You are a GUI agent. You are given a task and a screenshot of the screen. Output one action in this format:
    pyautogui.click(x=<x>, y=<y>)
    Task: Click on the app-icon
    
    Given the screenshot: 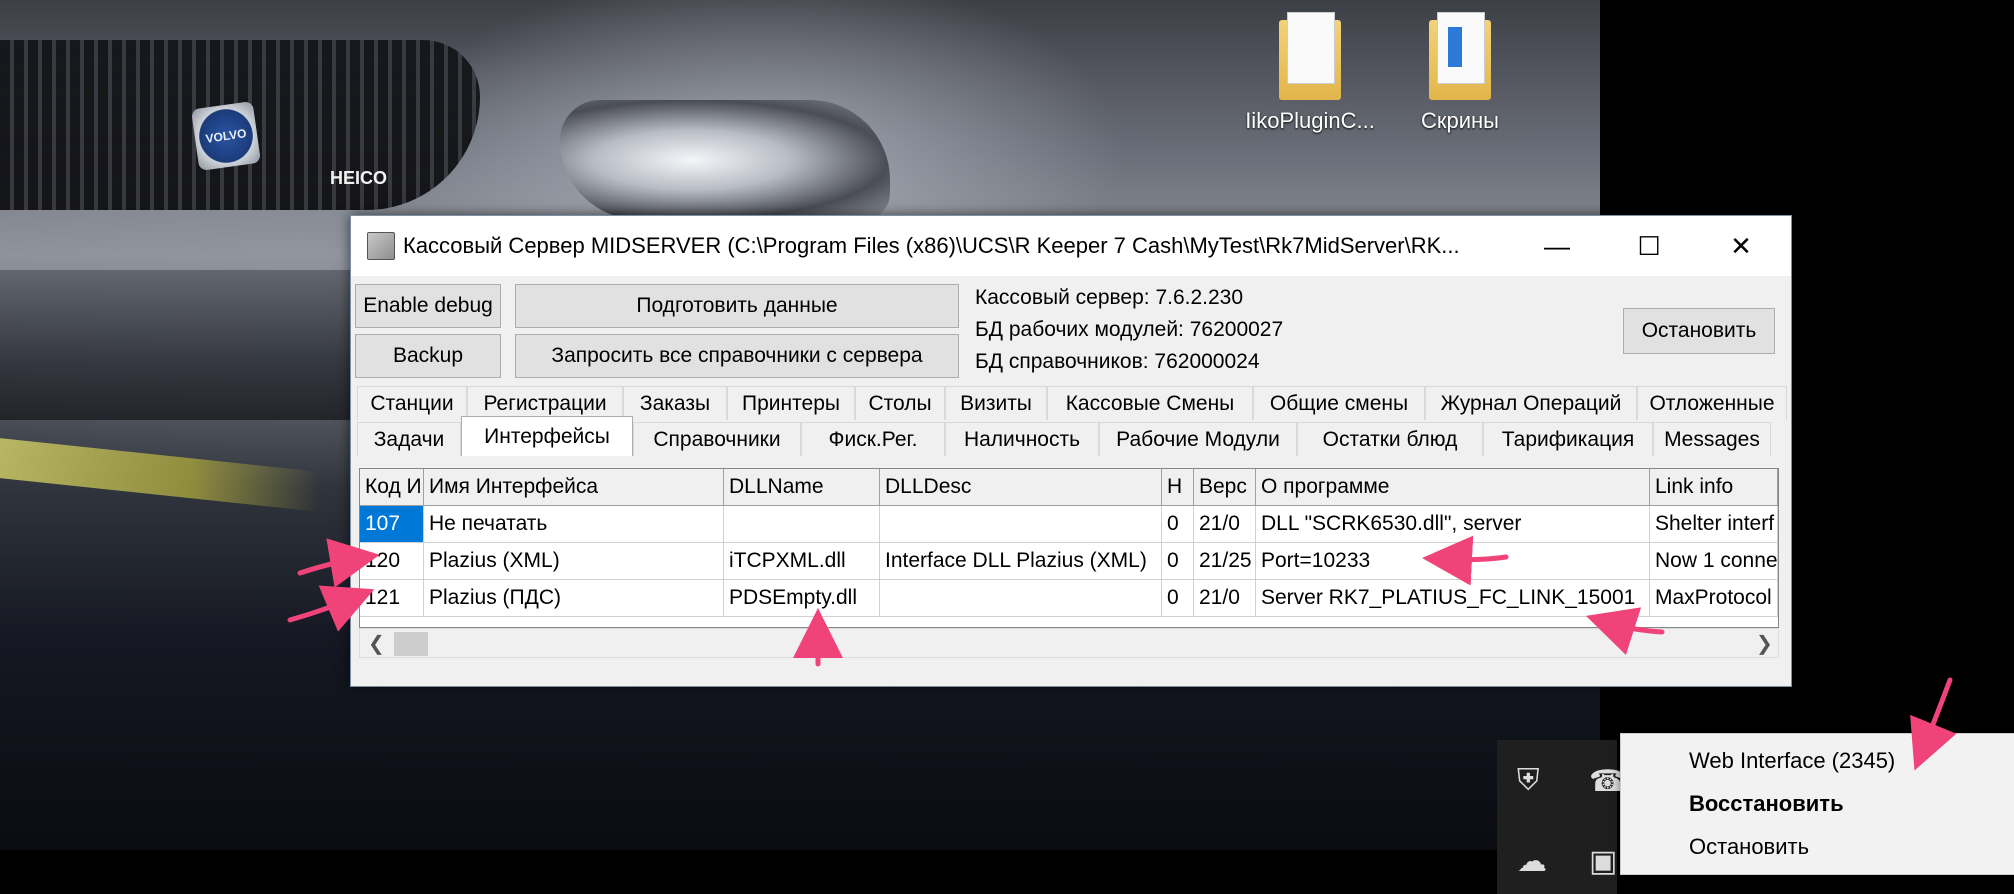 What is the action you would take?
    pyautogui.click(x=381, y=246)
    